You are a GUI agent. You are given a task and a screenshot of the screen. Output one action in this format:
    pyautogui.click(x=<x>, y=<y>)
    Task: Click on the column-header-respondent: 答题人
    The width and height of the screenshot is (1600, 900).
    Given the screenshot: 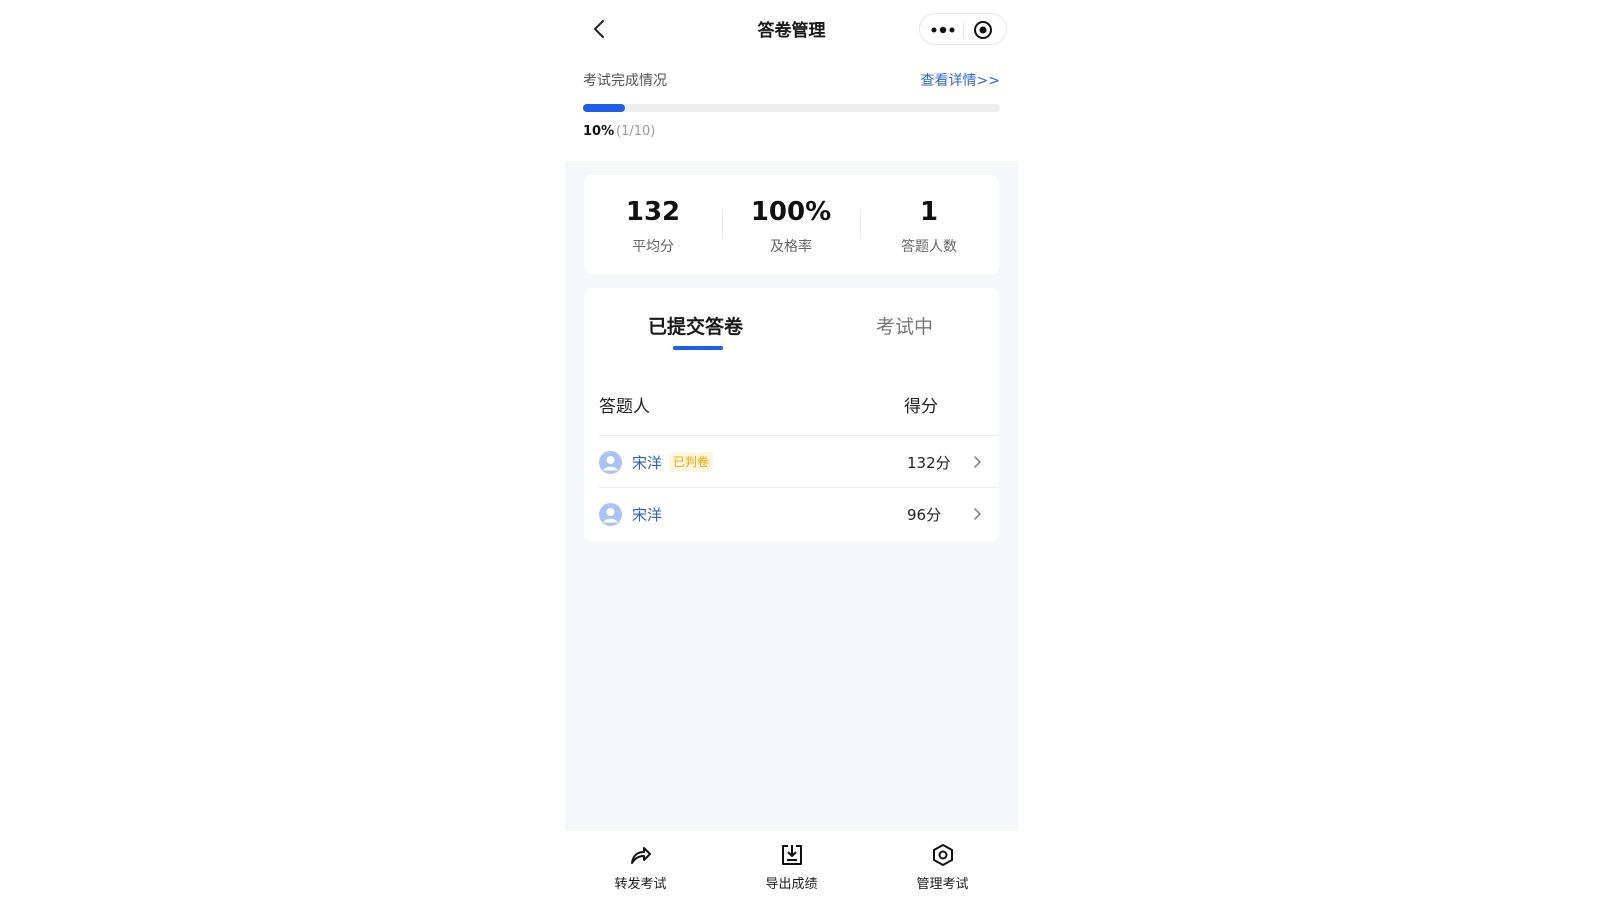 What is the action you would take?
    pyautogui.click(x=624, y=407)
    